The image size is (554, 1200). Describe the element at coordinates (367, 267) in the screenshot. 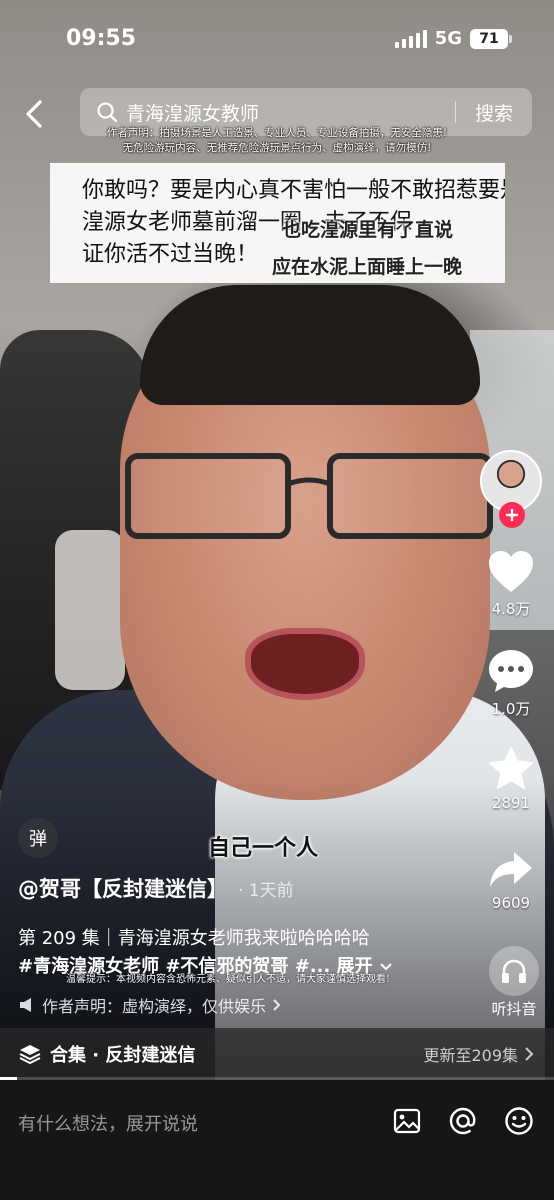

I see `overlay-subtitle-b: 应在水泥上面睡上一晚` at that location.